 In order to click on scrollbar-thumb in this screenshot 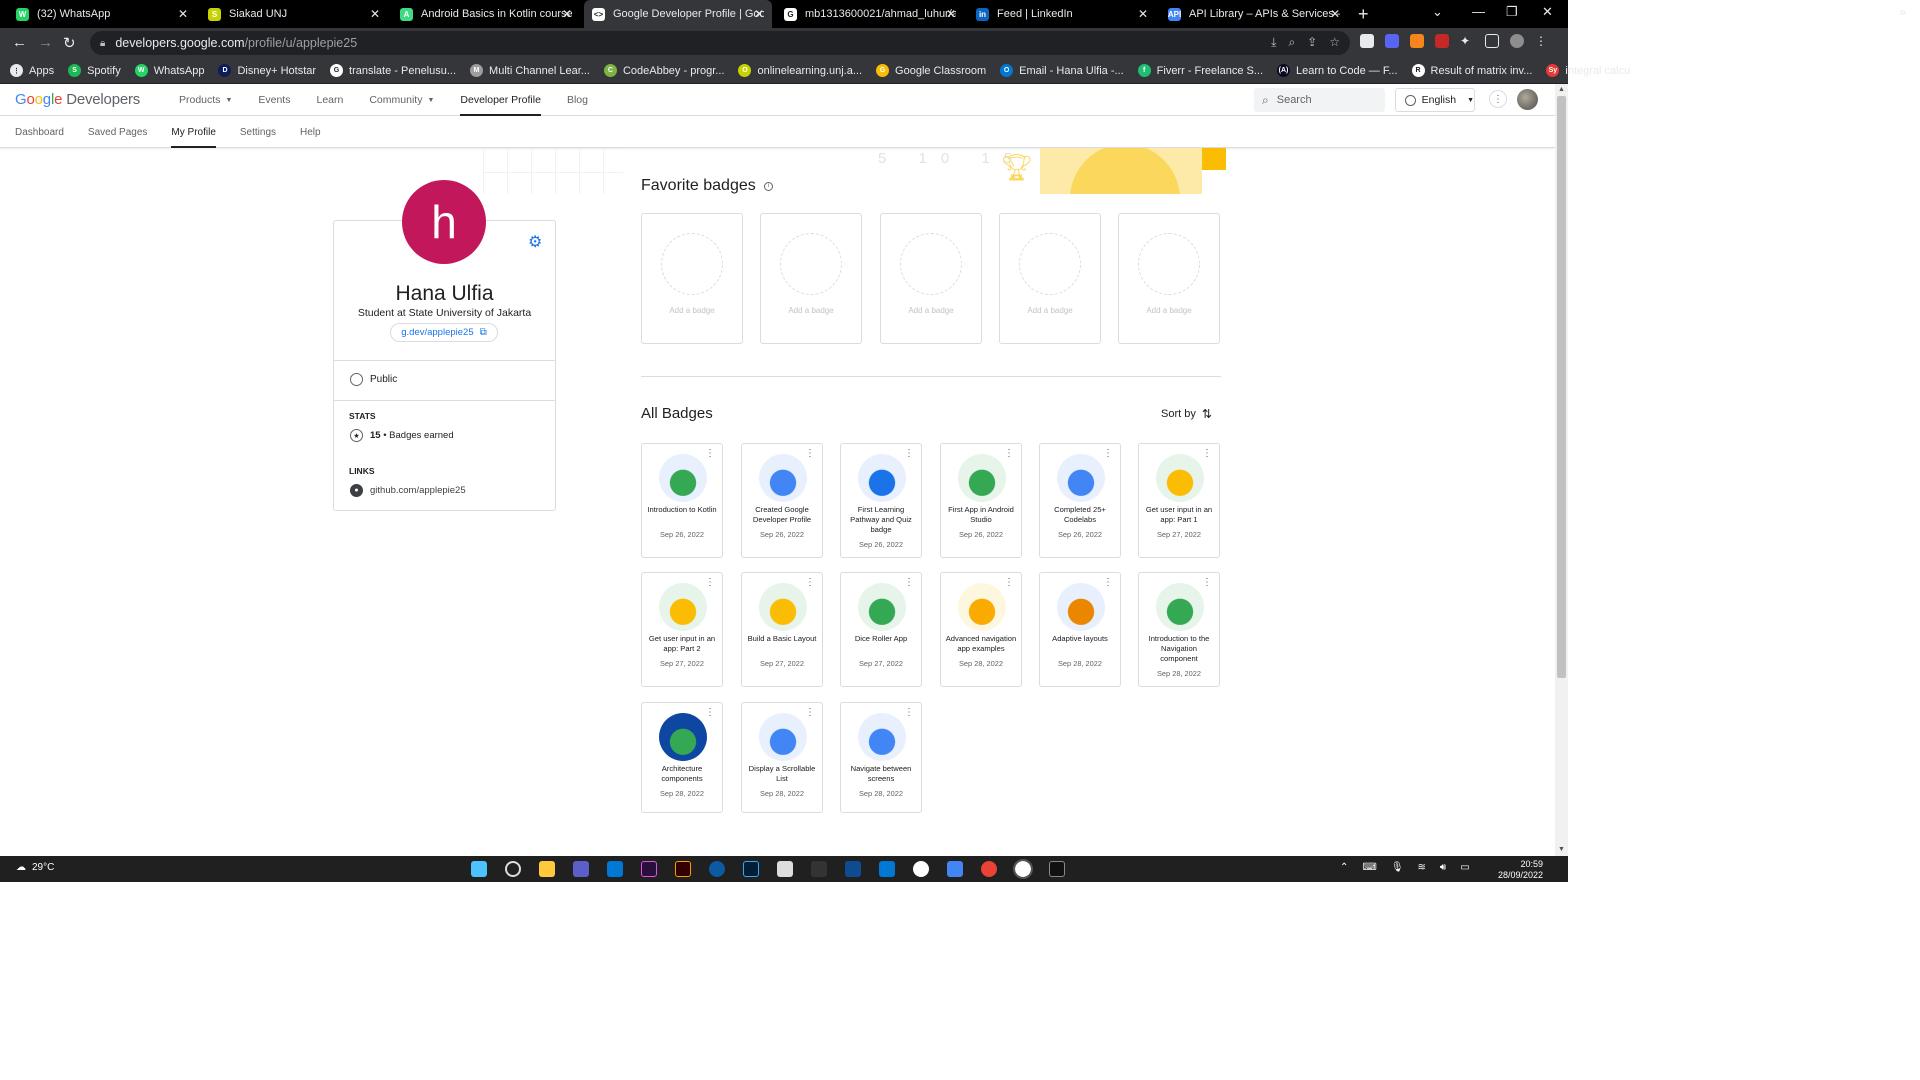, I will do `click(1561, 387)`.